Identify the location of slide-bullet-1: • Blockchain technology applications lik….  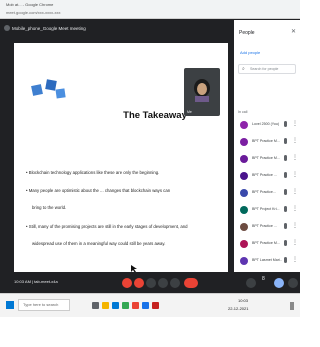
(93, 172).